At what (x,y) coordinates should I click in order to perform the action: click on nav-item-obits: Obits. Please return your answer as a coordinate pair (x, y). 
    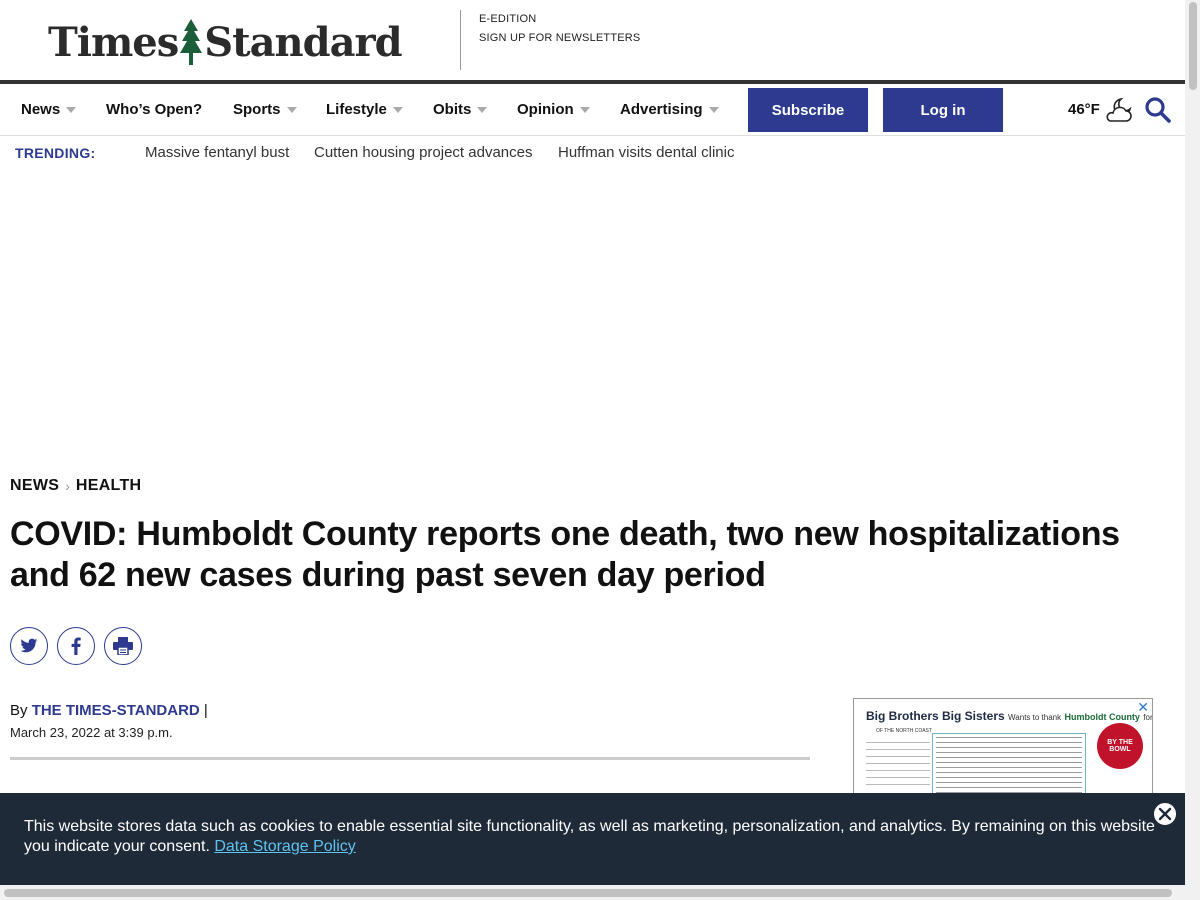
    Looking at the image, I should click on (460, 109).